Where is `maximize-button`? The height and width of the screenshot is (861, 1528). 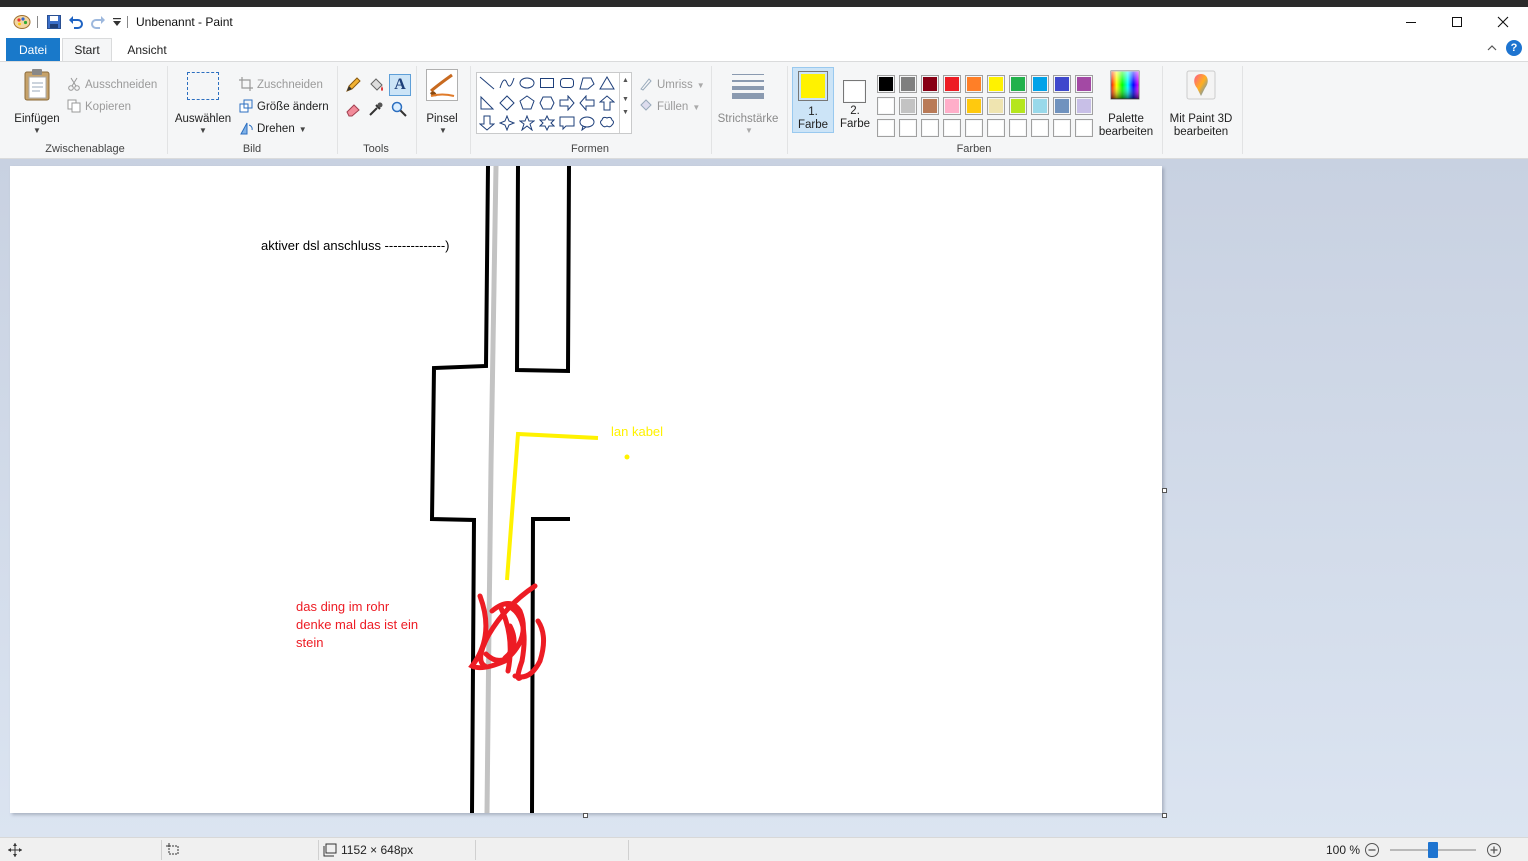
maximize-button is located at coordinates (1457, 22).